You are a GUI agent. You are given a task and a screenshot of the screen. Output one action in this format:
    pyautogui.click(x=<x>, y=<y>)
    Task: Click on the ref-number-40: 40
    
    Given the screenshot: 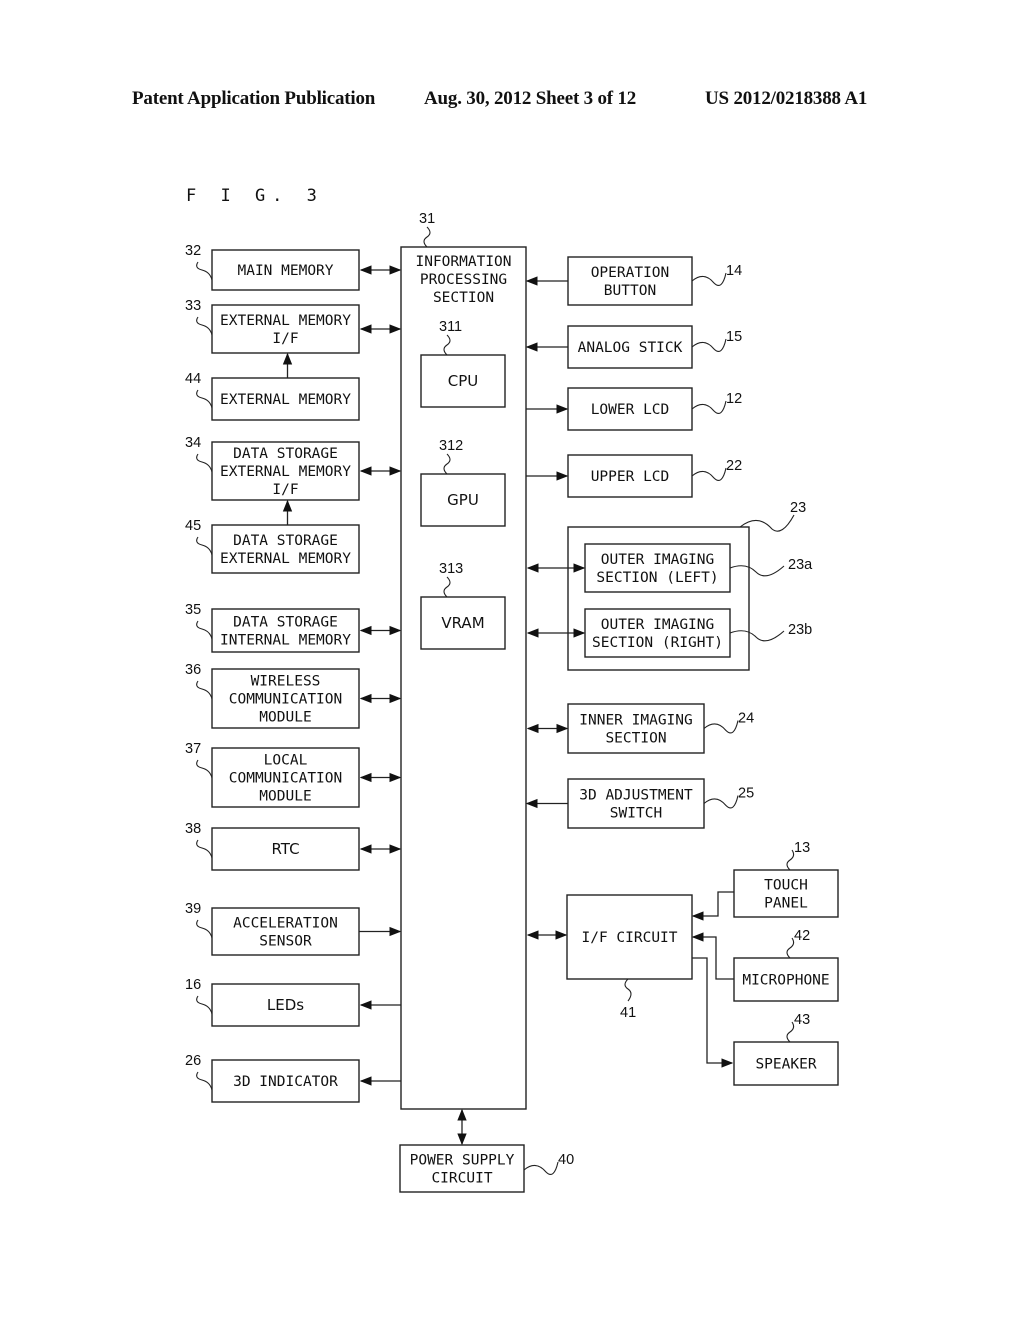 What is the action you would take?
    pyautogui.click(x=566, y=1160)
    